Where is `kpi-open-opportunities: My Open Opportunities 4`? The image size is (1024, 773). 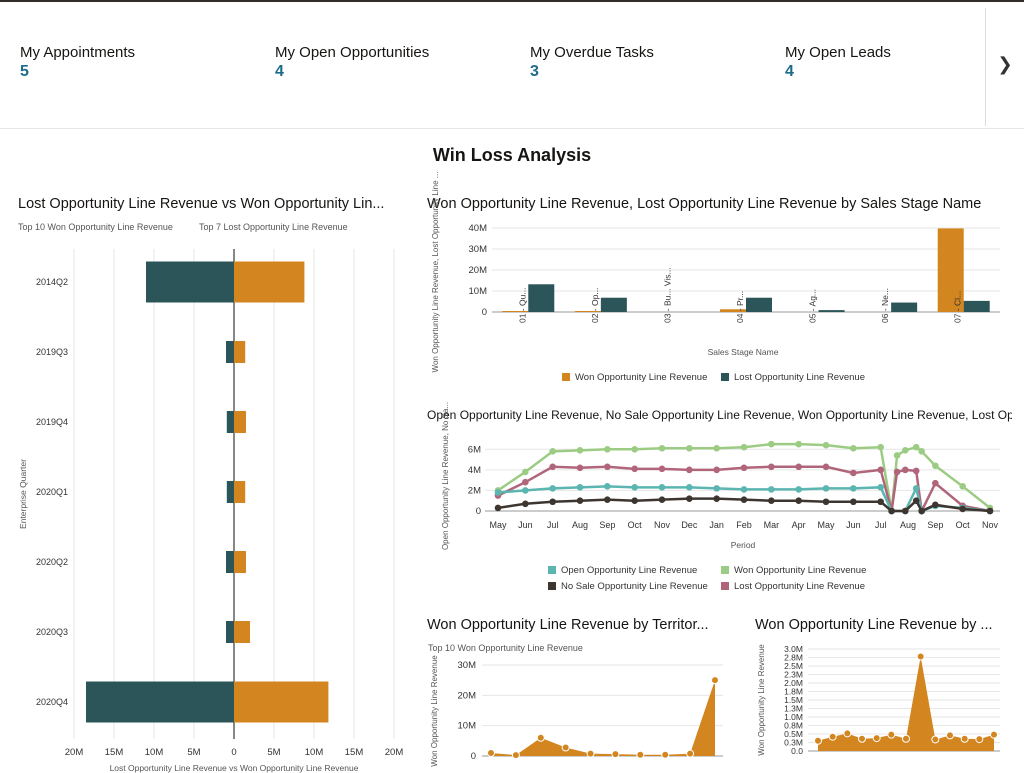
kpi-open-opportunities: My Open Opportunities 4 is located at coordinates (352, 62).